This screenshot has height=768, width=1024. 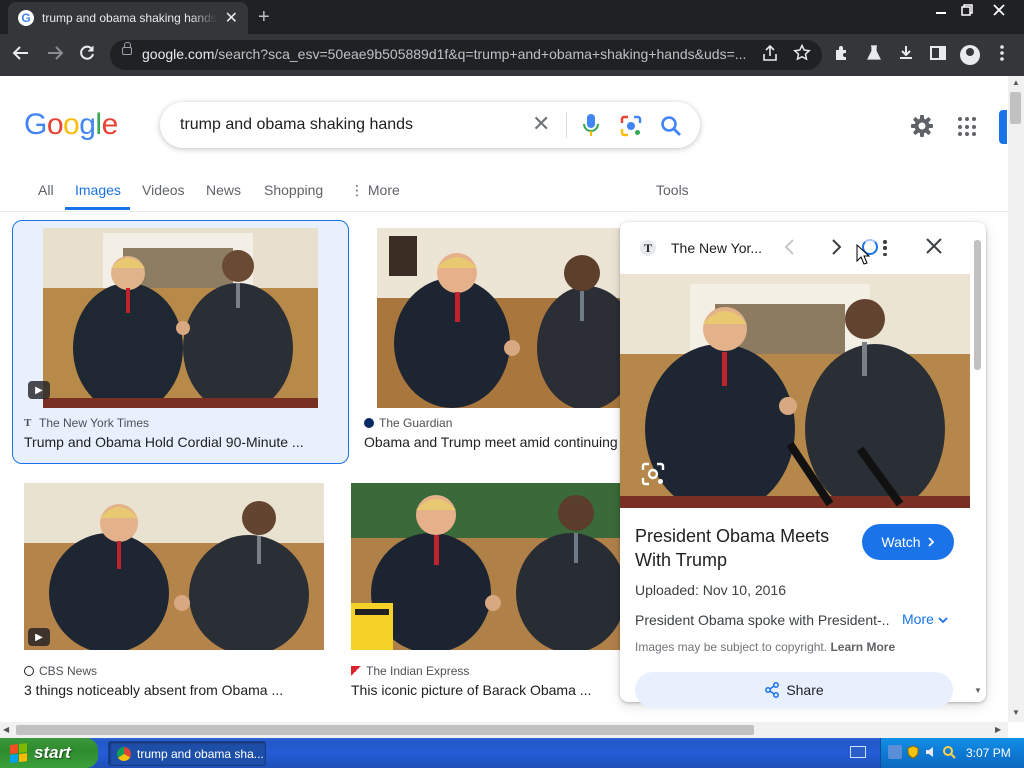 I want to click on page-horizontal-scrollbar-thumb, so click(x=385, y=730).